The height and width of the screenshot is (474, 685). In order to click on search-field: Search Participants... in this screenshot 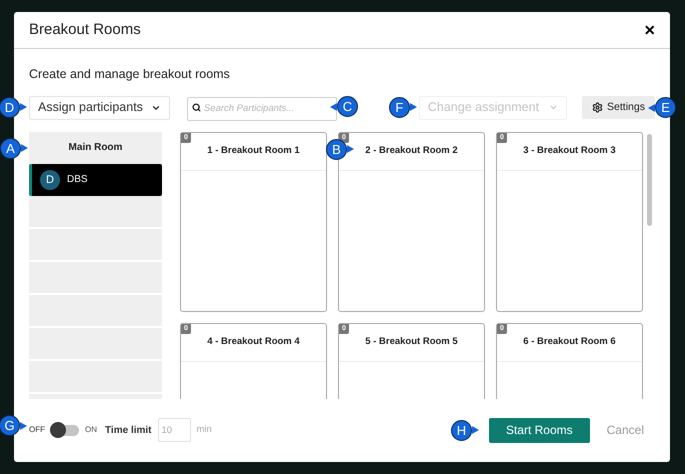, I will do `click(261, 108)`.